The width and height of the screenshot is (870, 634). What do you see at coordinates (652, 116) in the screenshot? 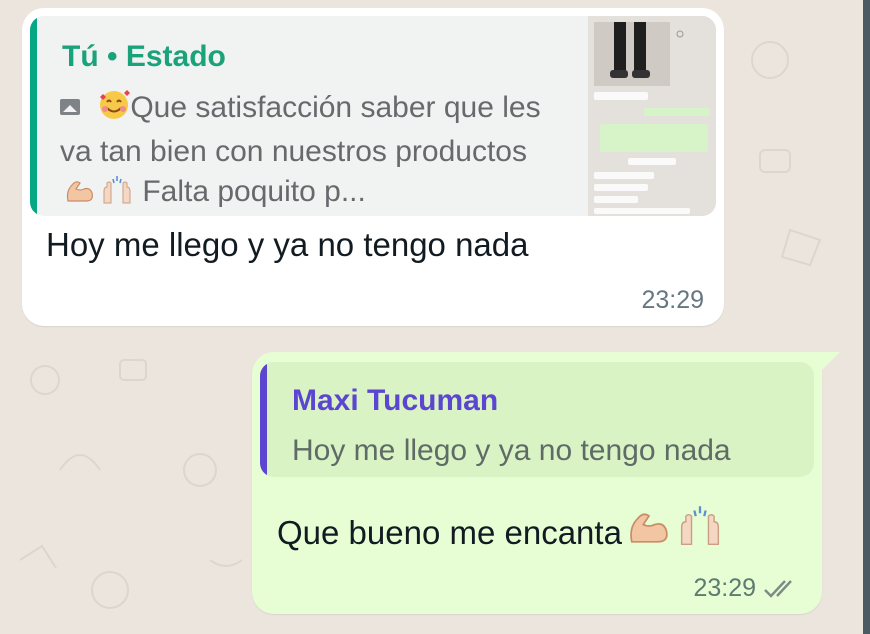
I see `status-thumbnail` at bounding box center [652, 116].